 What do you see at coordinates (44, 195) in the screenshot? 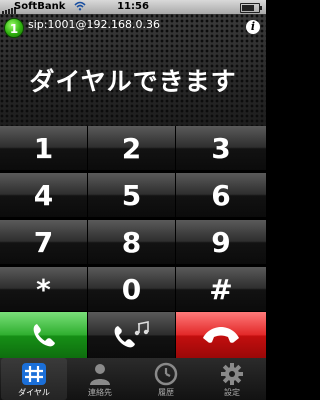
I see `key-4: 4` at bounding box center [44, 195].